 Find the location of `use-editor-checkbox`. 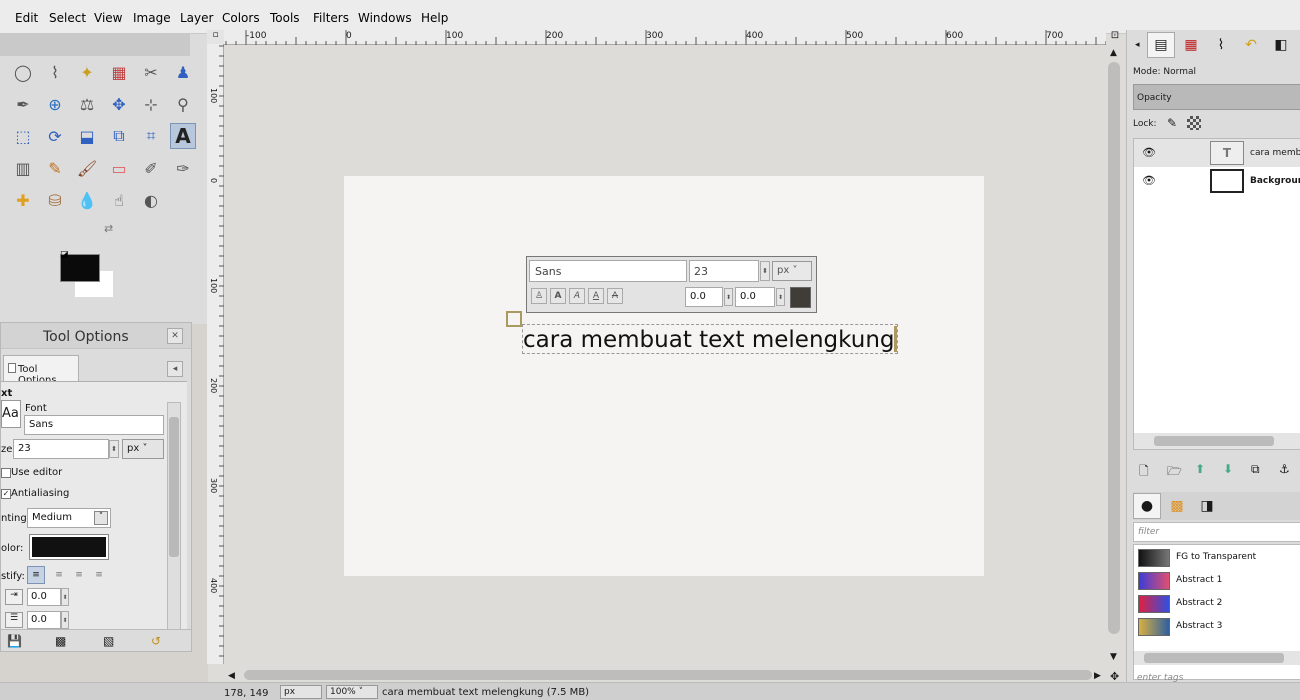

use-editor-checkbox is located at coordinates (6, 473).